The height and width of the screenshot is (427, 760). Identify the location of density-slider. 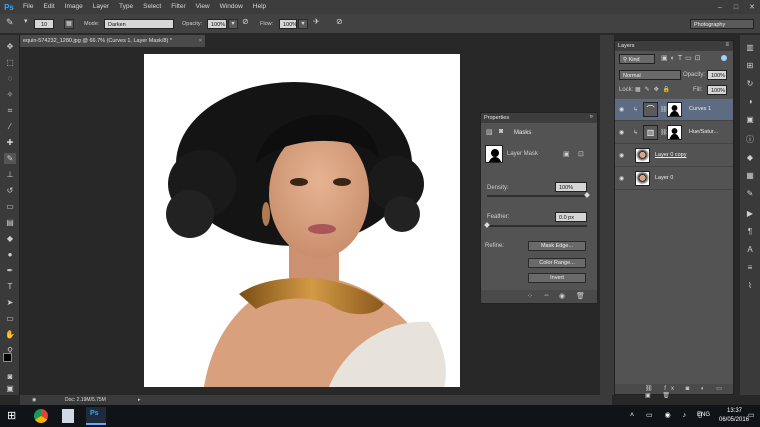
(537, 196).